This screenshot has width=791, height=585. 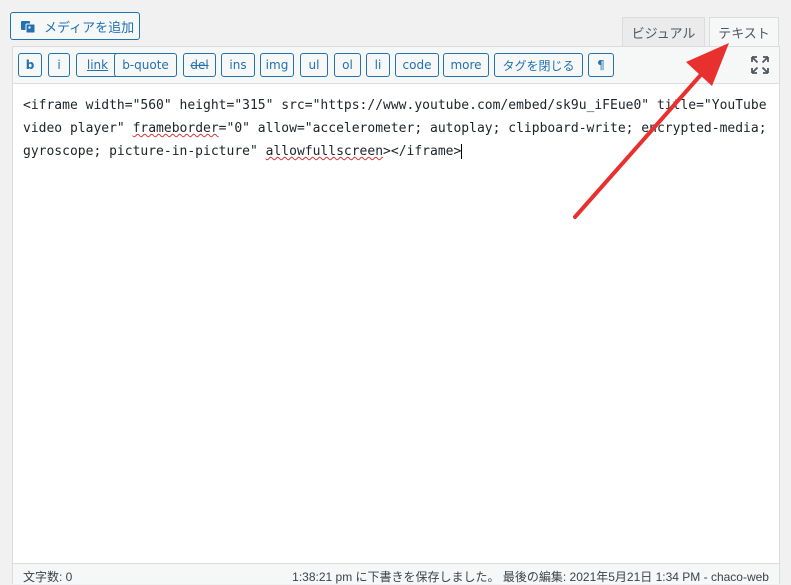 What do you see at coordinates (601, 65) in the screenshot?
I see `paragraph-button: ¶` at bounding box center [601, 65].